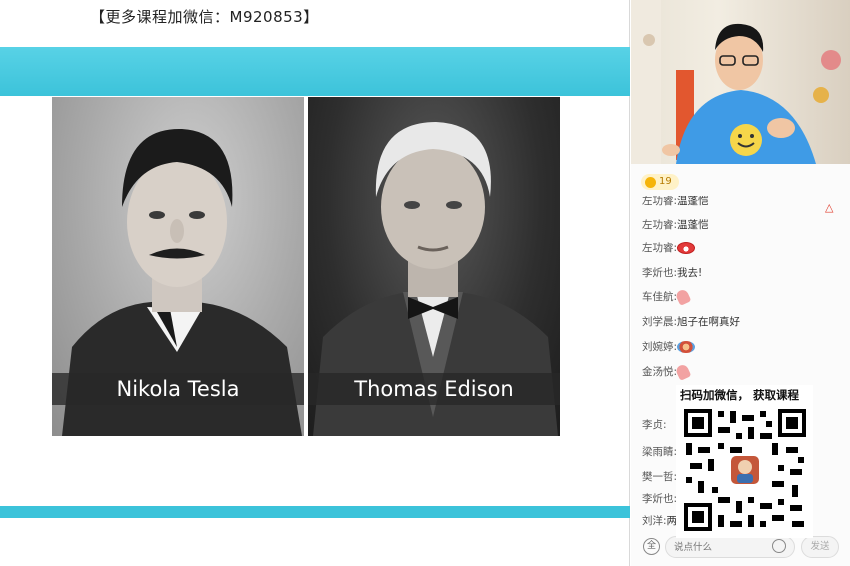 This screenshot has width=850, height=566. Describe the element at coordinates (820, 547) in the screenshot. I see `send-button: 发送` at that location.